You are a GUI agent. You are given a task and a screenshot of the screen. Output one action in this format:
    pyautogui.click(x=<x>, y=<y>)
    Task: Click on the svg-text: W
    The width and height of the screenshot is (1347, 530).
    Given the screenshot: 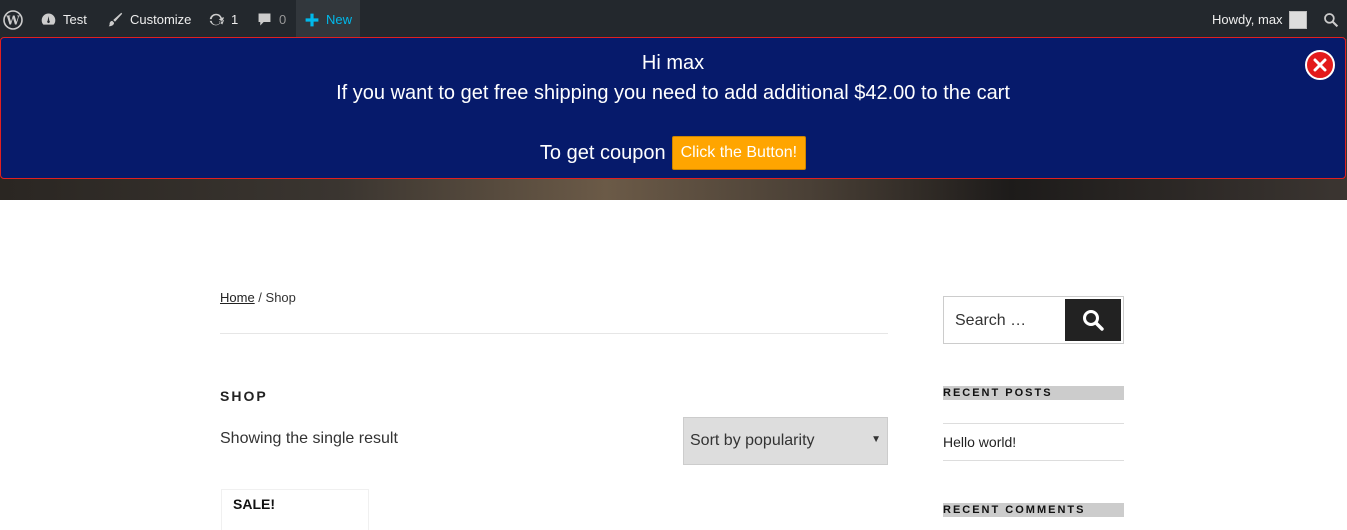 What is the action you would take?
    pyautogui.click(x=12, y=20)
    